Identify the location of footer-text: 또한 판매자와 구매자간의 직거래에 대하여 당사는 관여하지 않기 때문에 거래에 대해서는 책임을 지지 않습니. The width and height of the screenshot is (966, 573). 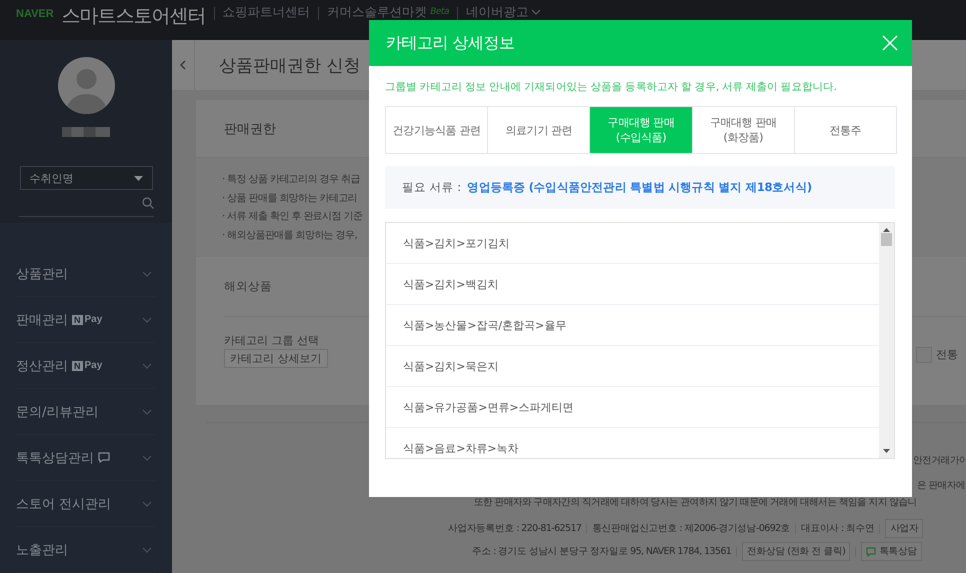
(695, 502).